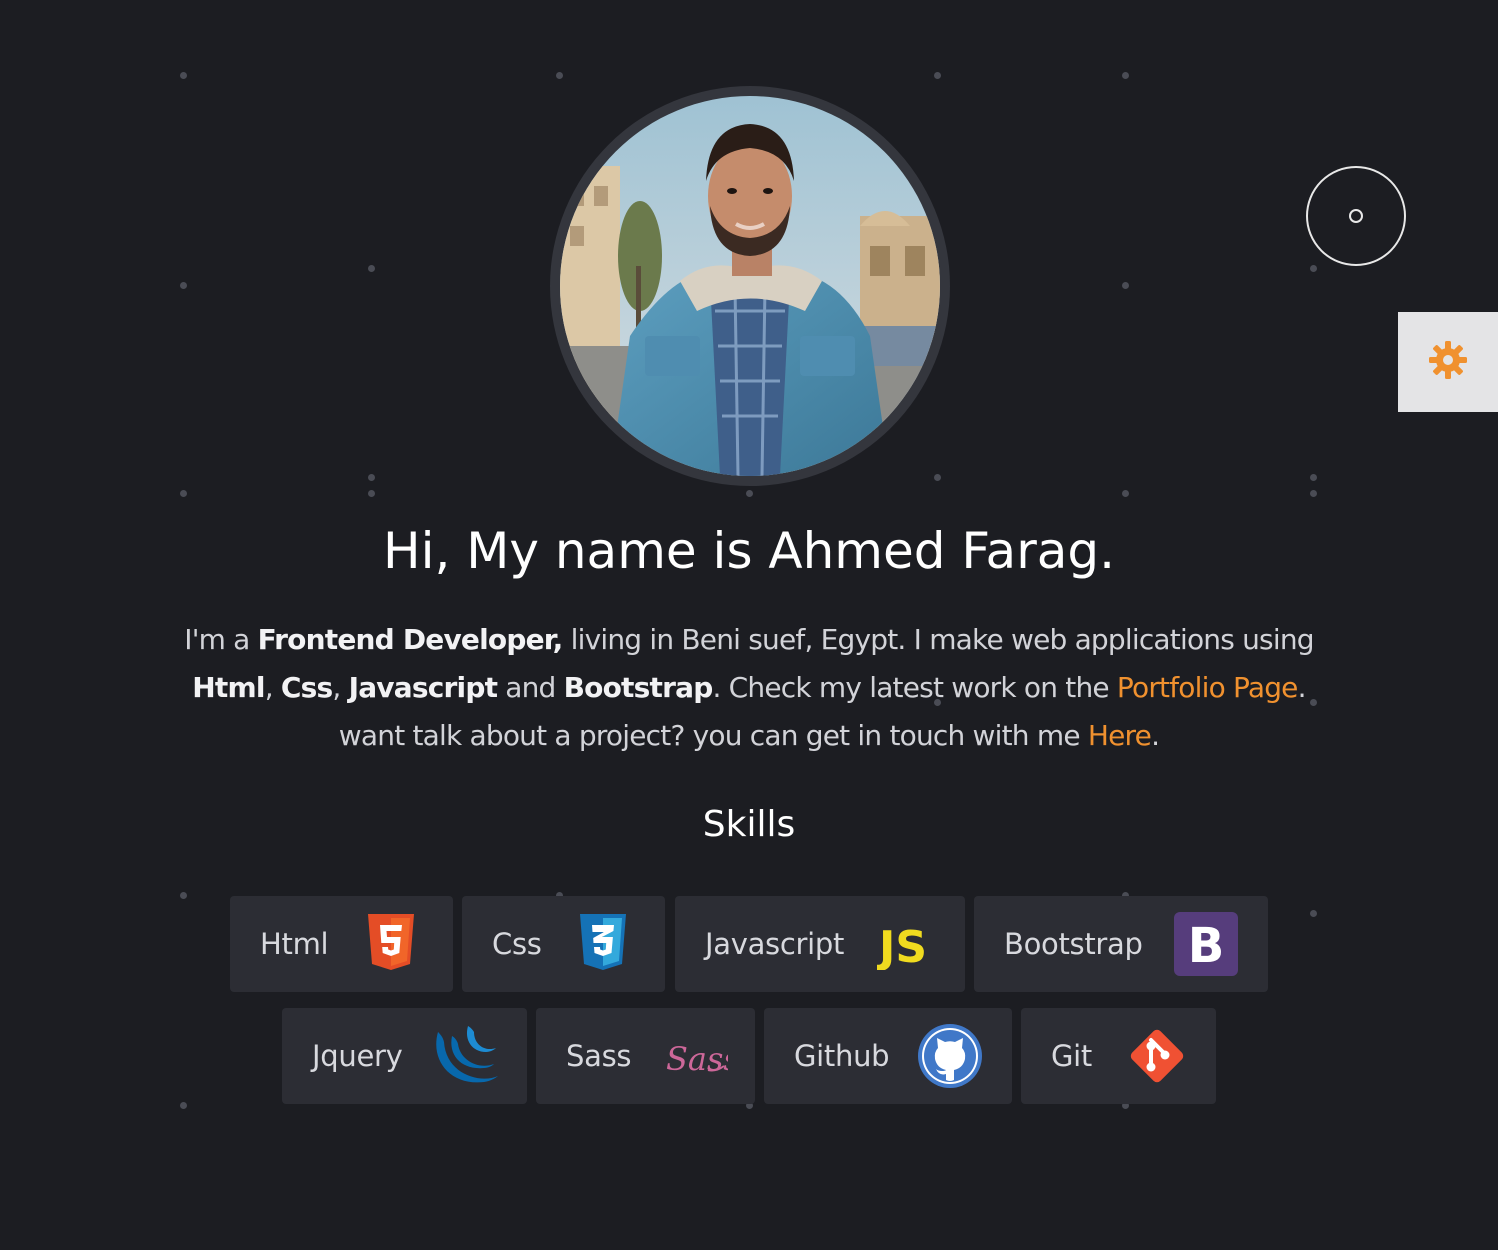 The width and height of the screenshot is (1498, 1250). I want to click on skill-card-javascript: Javascript JS, so click(820, 944).